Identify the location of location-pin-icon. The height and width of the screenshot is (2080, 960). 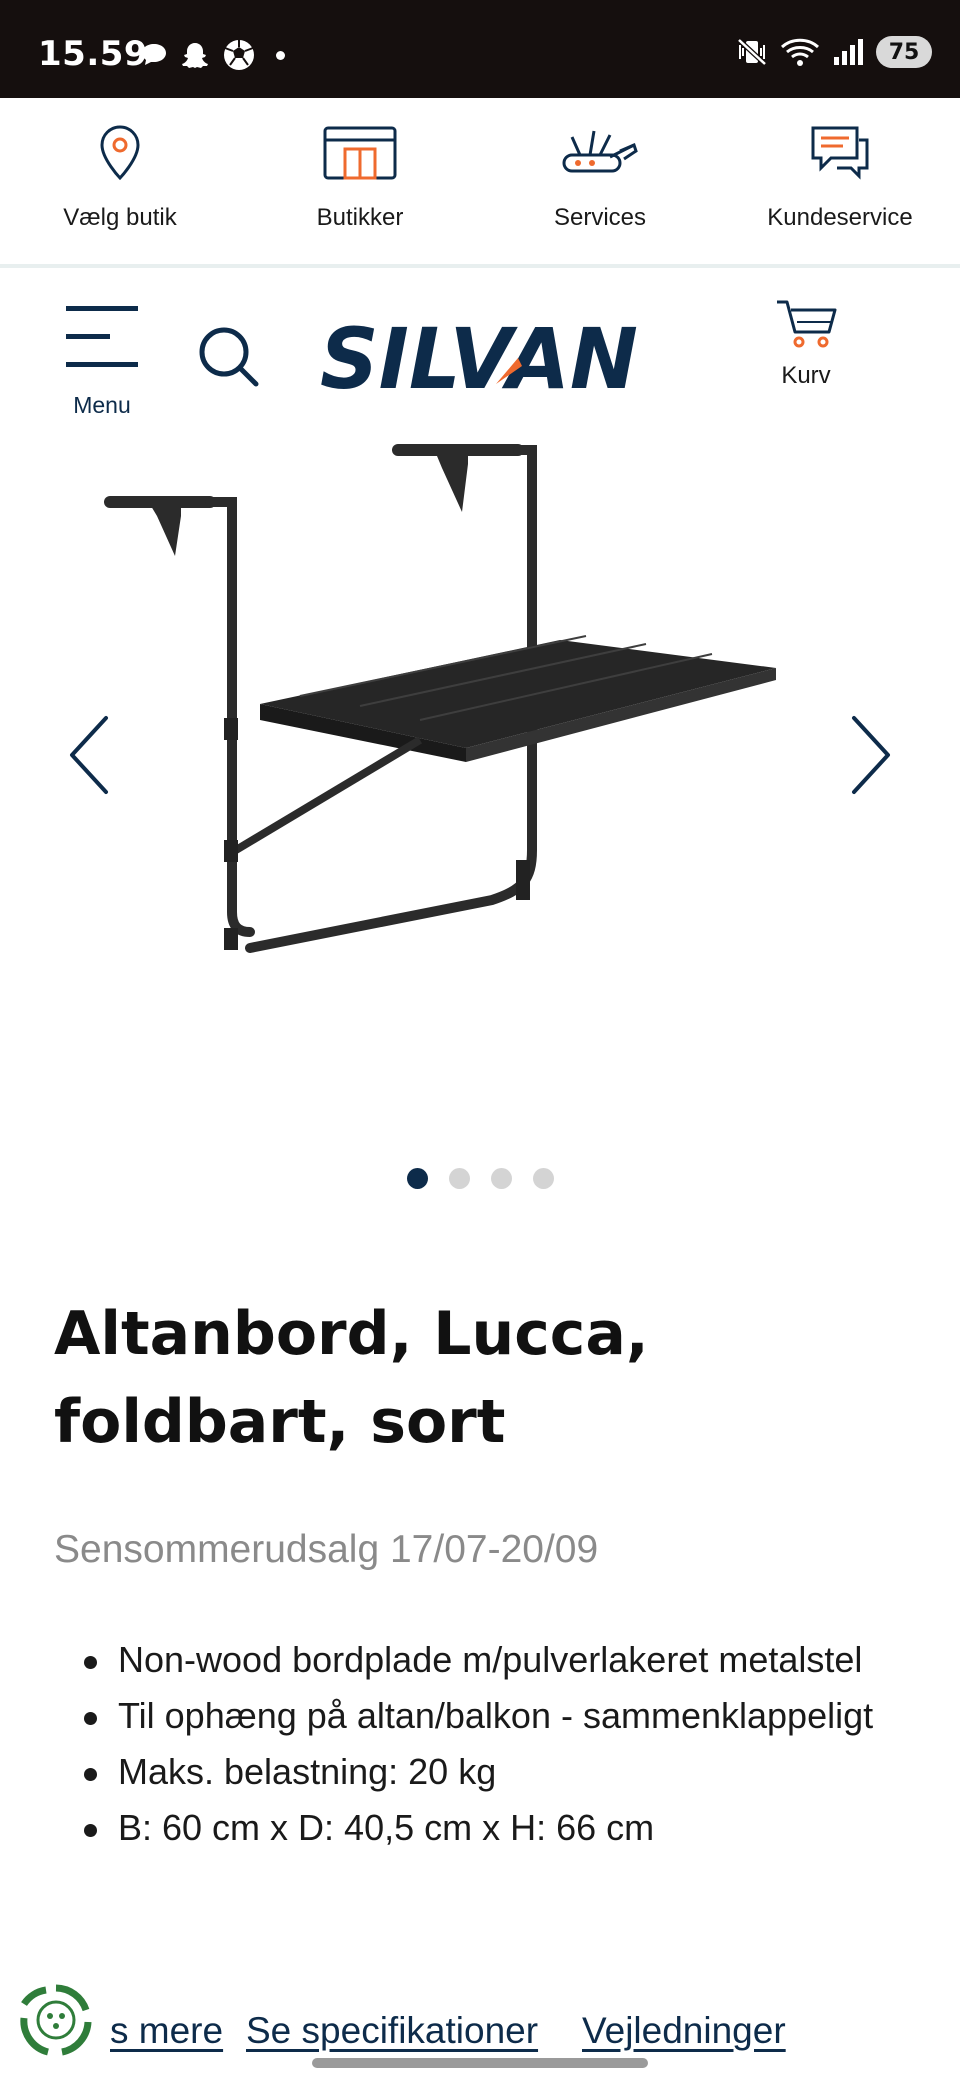
(120, 153).